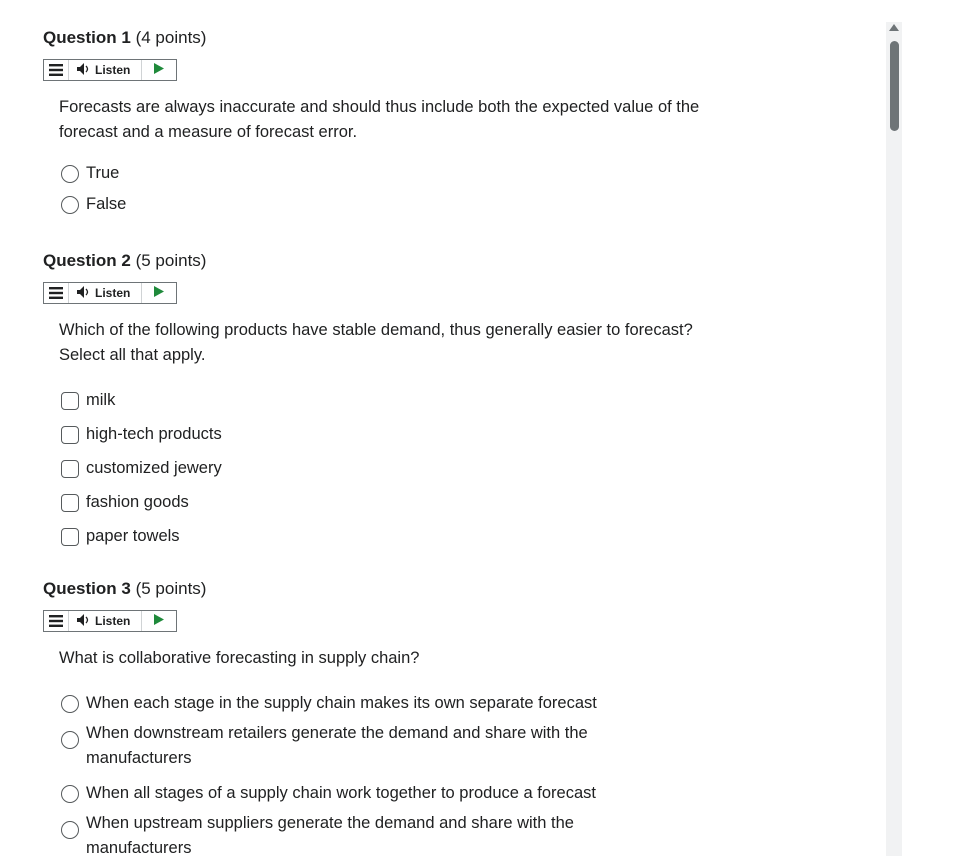 This screenshot has width=966, height=861. What do you see at coordinates (137, 502) in the screenshot?
I see `option-label: fashion goods` at bounding box center [137, 502].